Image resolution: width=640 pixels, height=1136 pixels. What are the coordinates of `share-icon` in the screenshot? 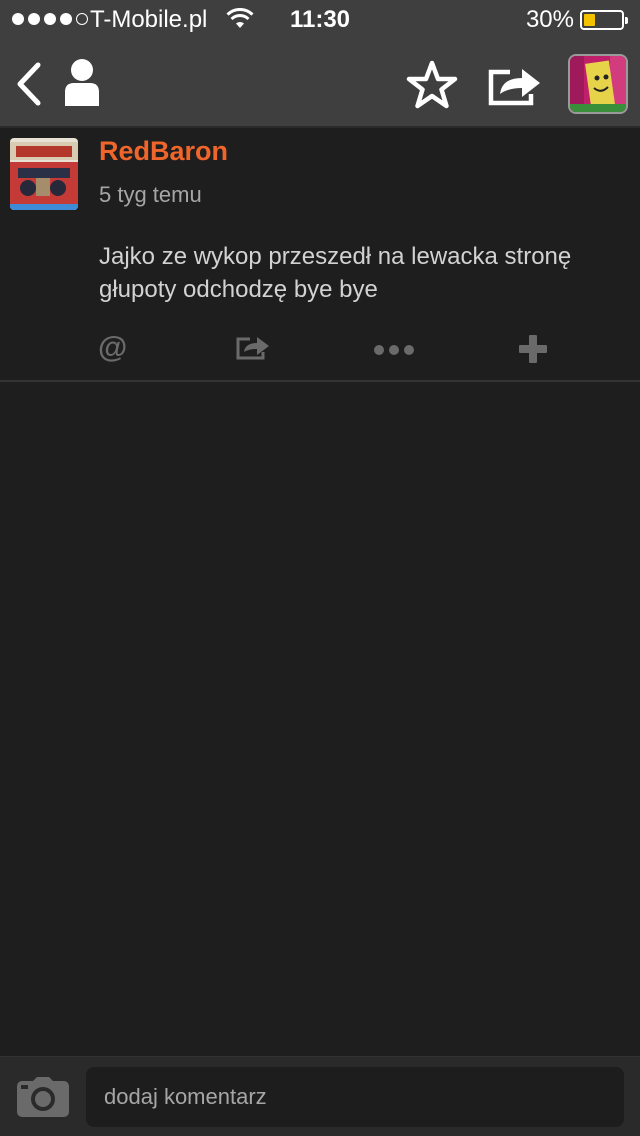 It's located at (515, 87).